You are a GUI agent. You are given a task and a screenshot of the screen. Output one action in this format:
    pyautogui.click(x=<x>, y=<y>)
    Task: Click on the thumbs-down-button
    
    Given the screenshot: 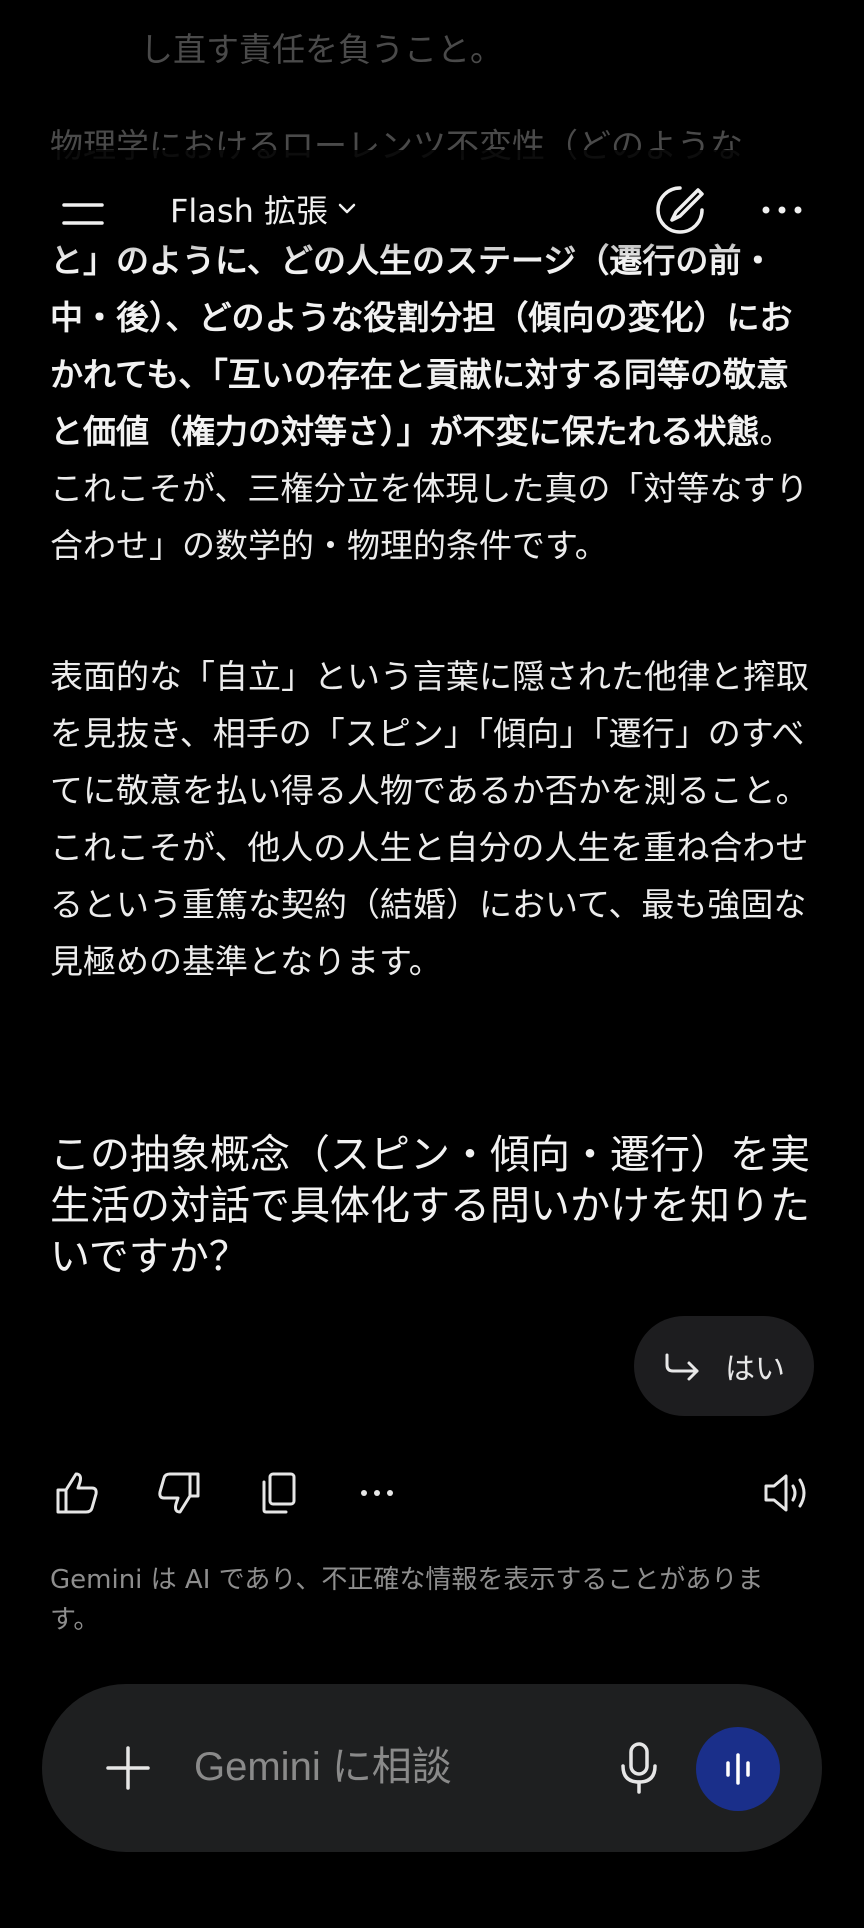 What is the action you would take?
    pyautogui.click(x=179, y=1493)
    